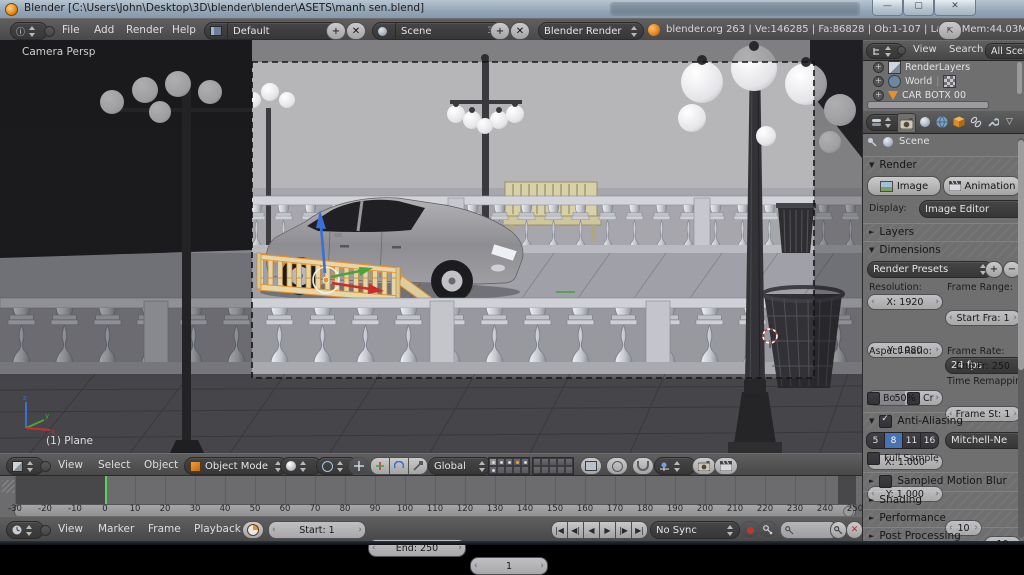  Describe the element at coordinates (70, 465) in the screenshot. I see `vp-menu-view: View` at that location.